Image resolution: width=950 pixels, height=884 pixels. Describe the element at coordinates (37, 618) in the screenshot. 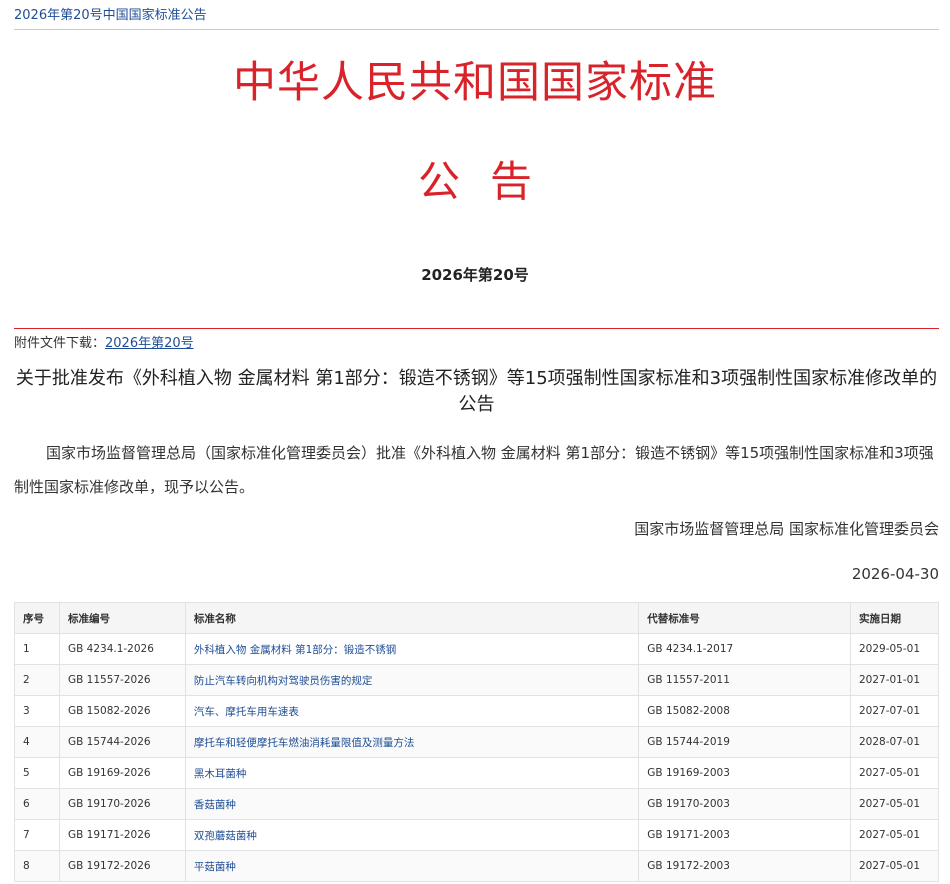

I see `column-header-index: 序号` at that location.